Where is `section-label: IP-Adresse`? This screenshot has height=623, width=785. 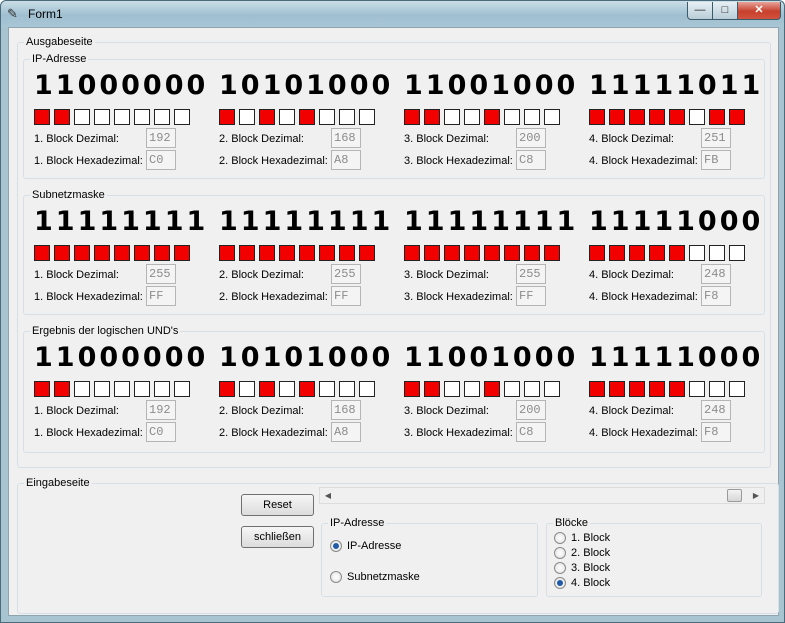
section-label: IP-Adresse is located at coordinates (59, 59).